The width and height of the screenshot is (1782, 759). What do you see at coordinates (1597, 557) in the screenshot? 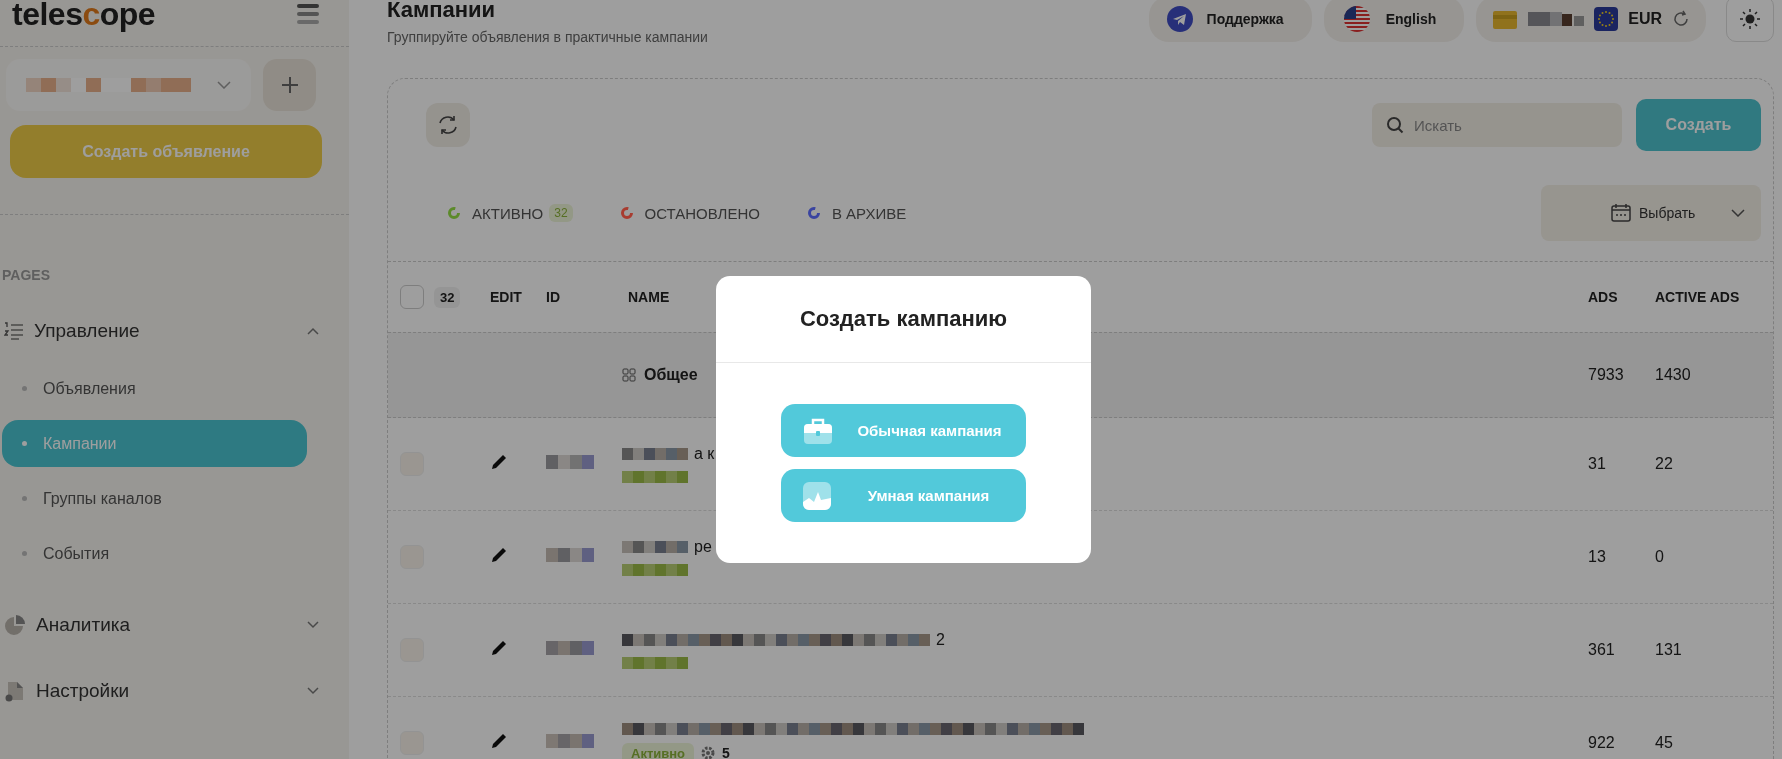
I see `table-cell-text: 13` at bounding box center [1597, 557].